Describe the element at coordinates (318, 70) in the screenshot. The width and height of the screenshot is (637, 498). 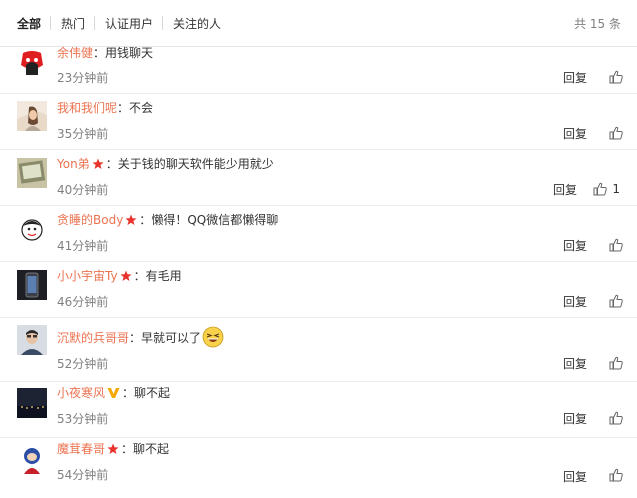
I see `comment-item: 余伟健：用钱聊天 23分钟前 回复` at that location.